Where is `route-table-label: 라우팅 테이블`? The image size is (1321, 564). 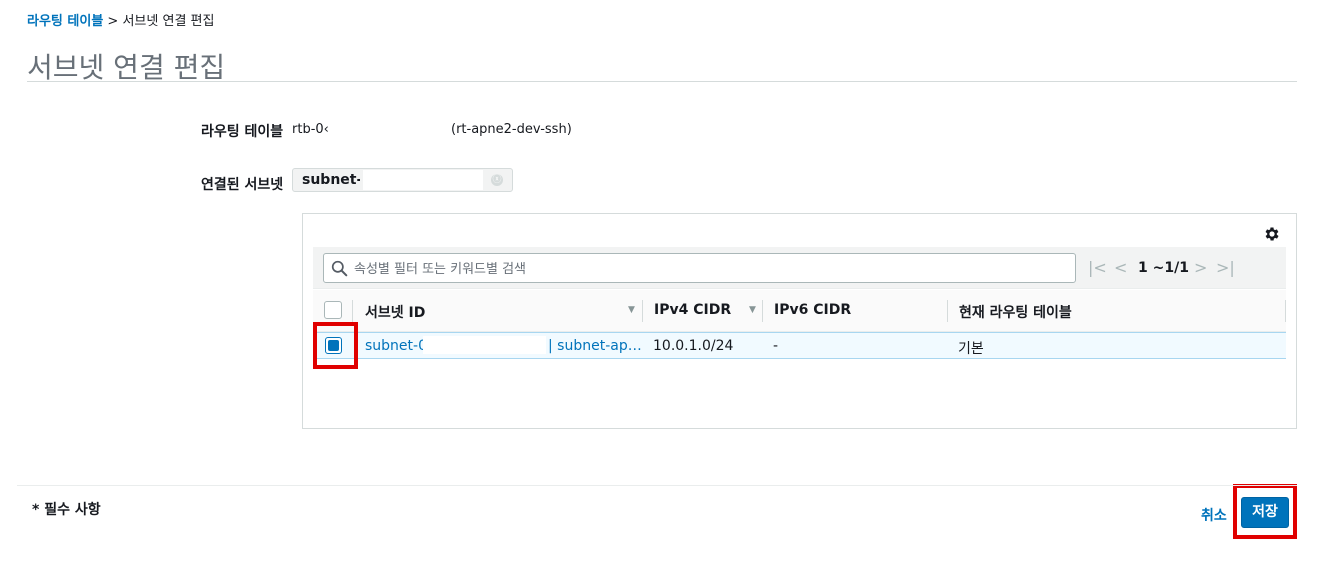
route-table-label: 라우팅 테이블 is located at coordinates (242, 132).